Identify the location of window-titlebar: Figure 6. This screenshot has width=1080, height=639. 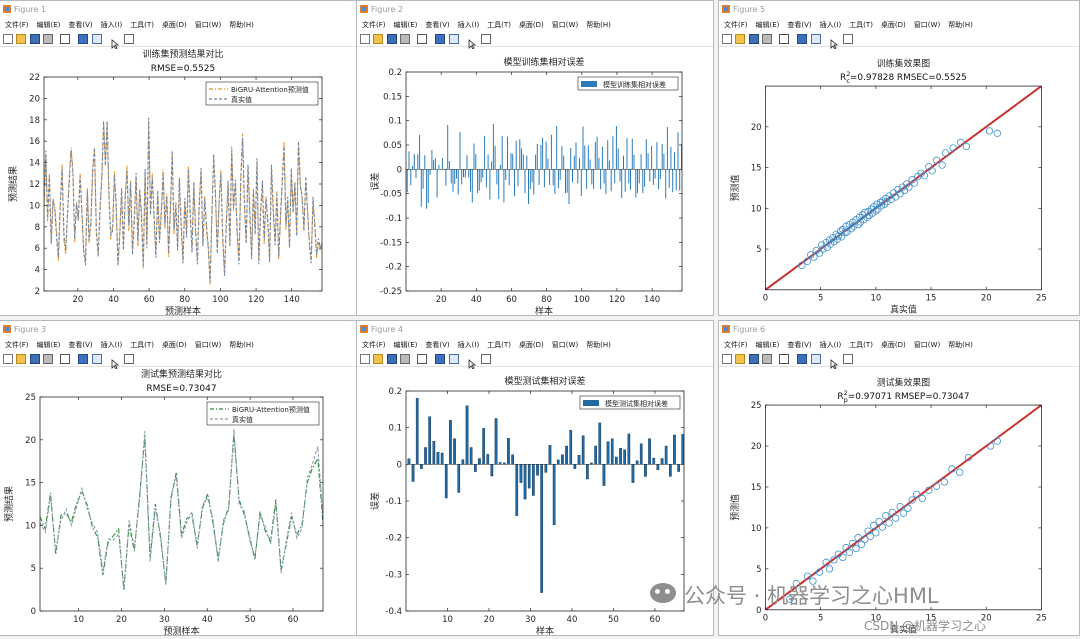
(899, 329).